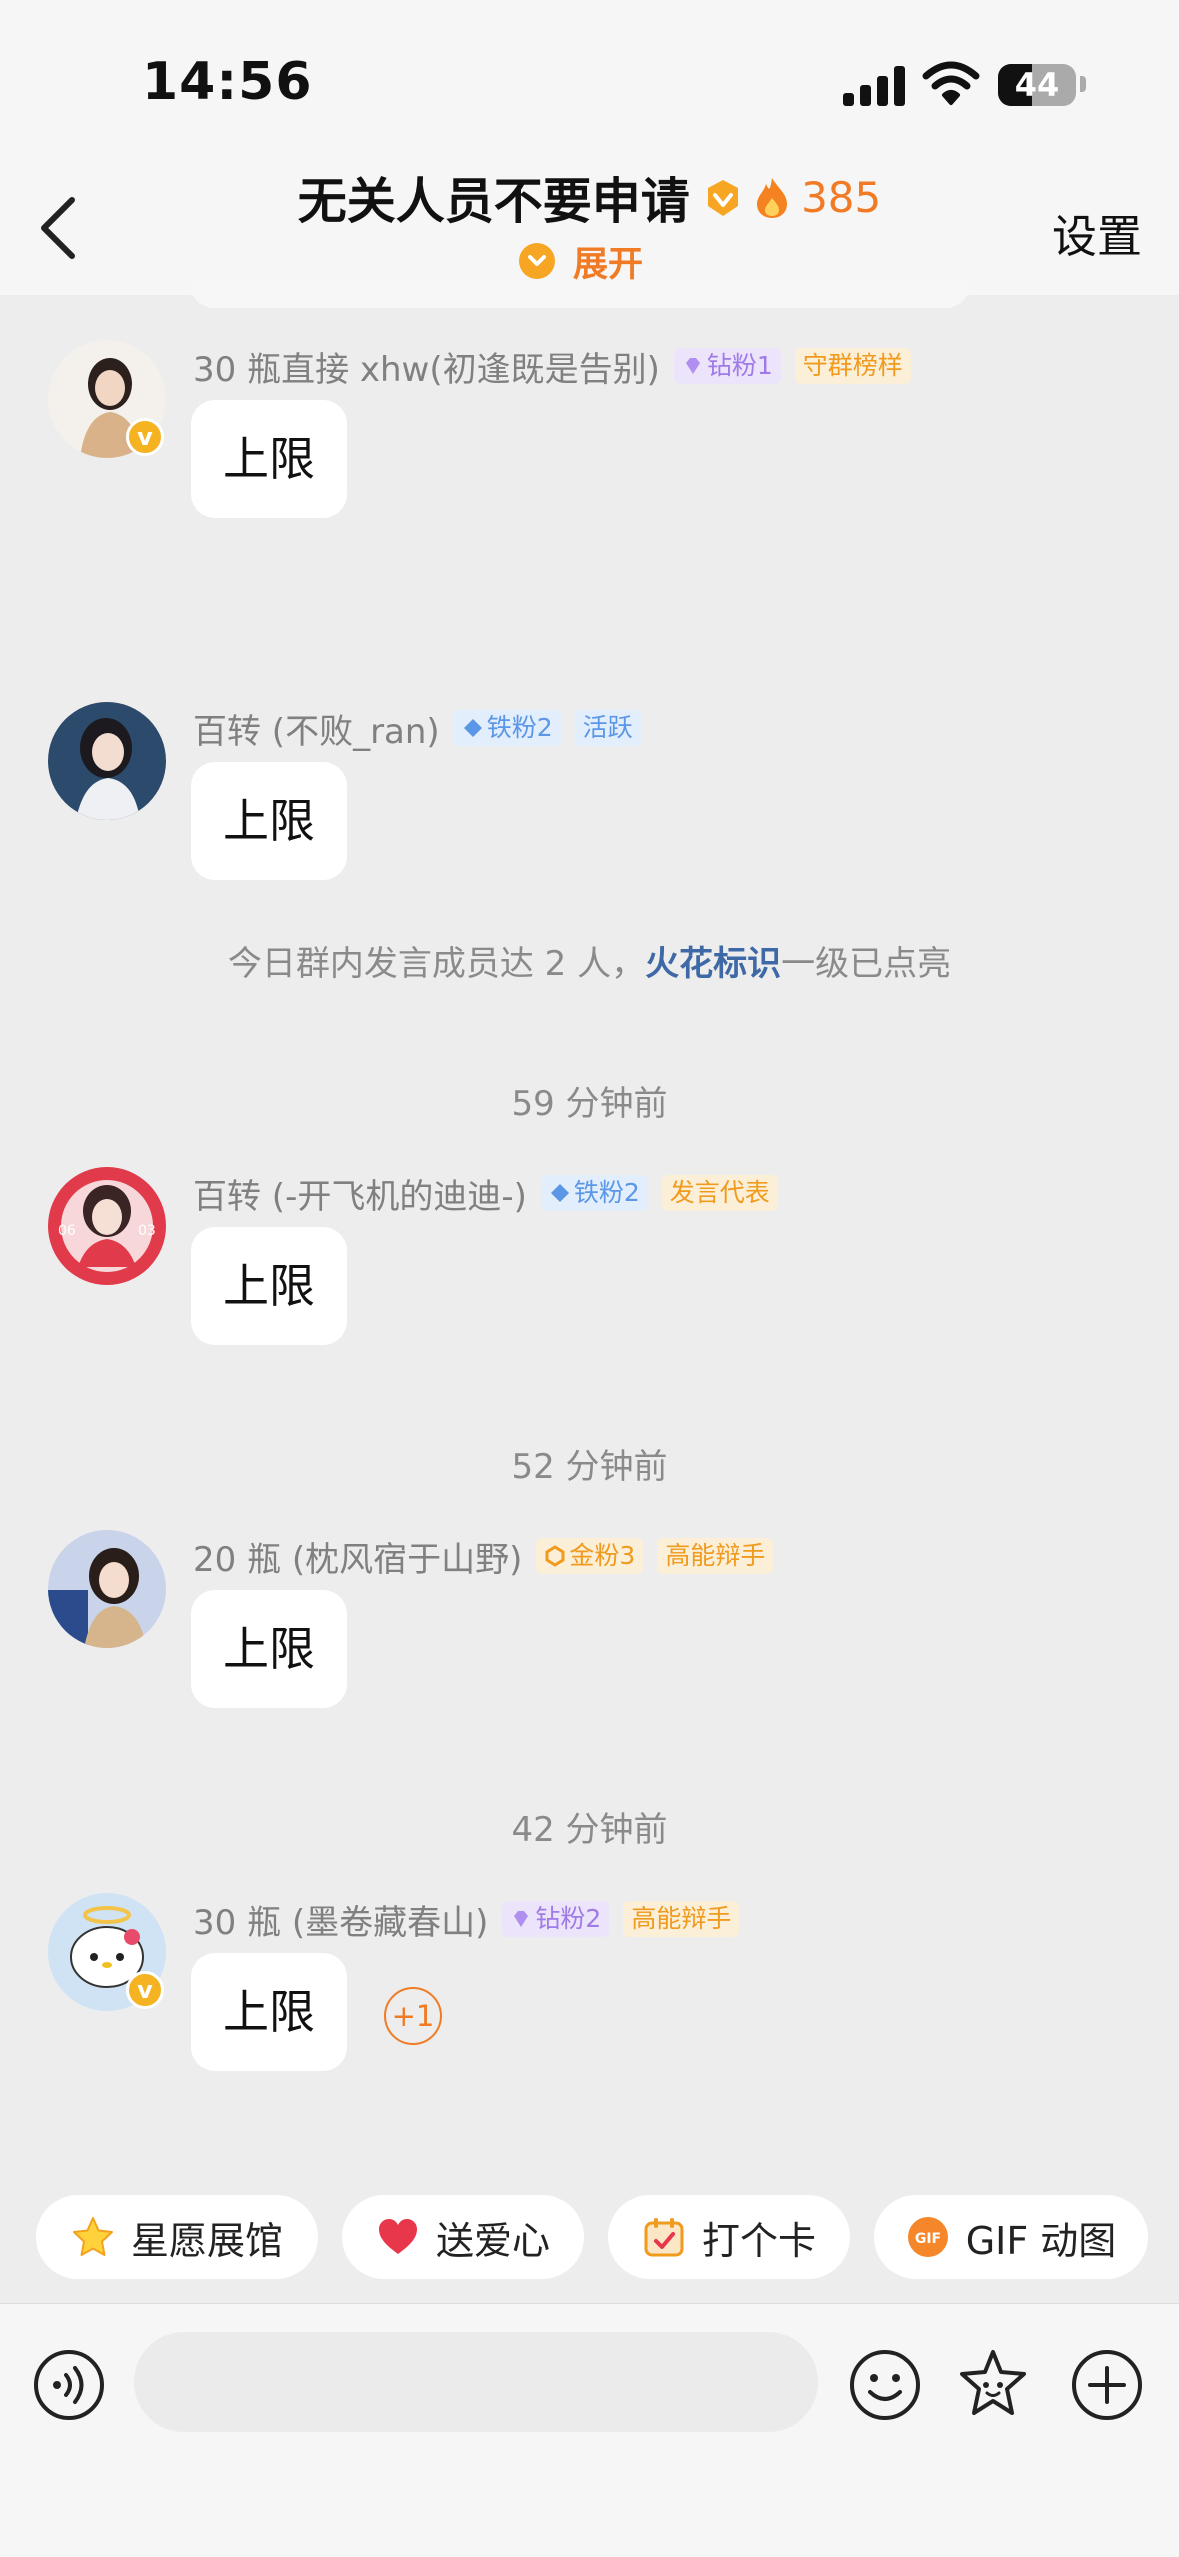 Image resolution: width=1179 pixels, height=2557 pixels. Describe the element at coordinates (589, 147) in the screenshot. I see `top-bar: 14:56 44 无关人员不要申请 385 展开 设置` at that location.